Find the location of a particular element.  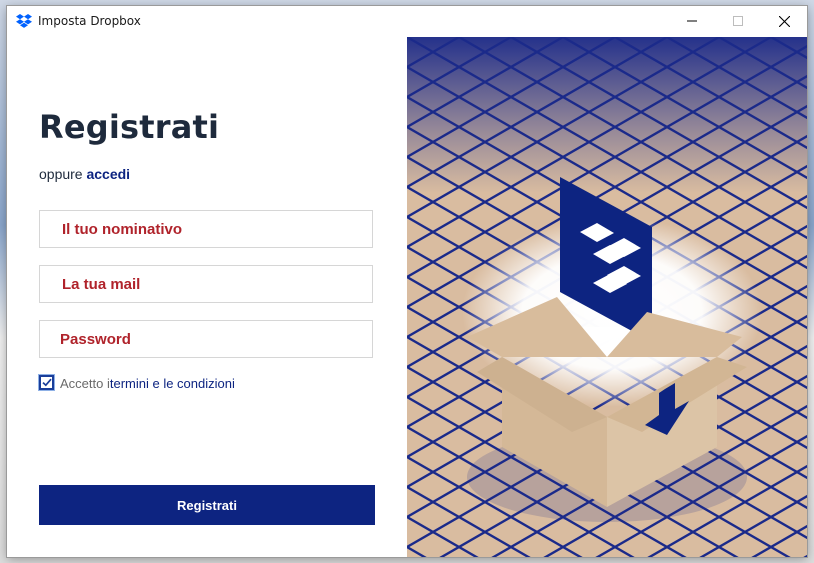

close-button is located at coordinates (784, 21).